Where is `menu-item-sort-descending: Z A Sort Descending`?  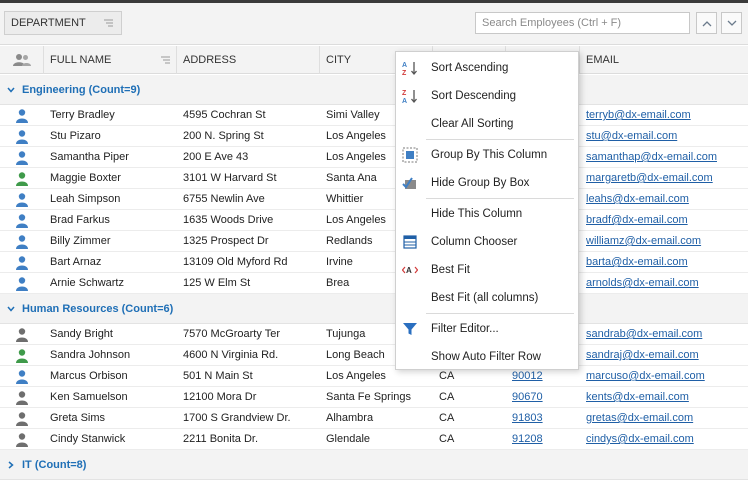
menu-item-sort-descending: Z A Sort Descending is located at coordinates (487, 96).